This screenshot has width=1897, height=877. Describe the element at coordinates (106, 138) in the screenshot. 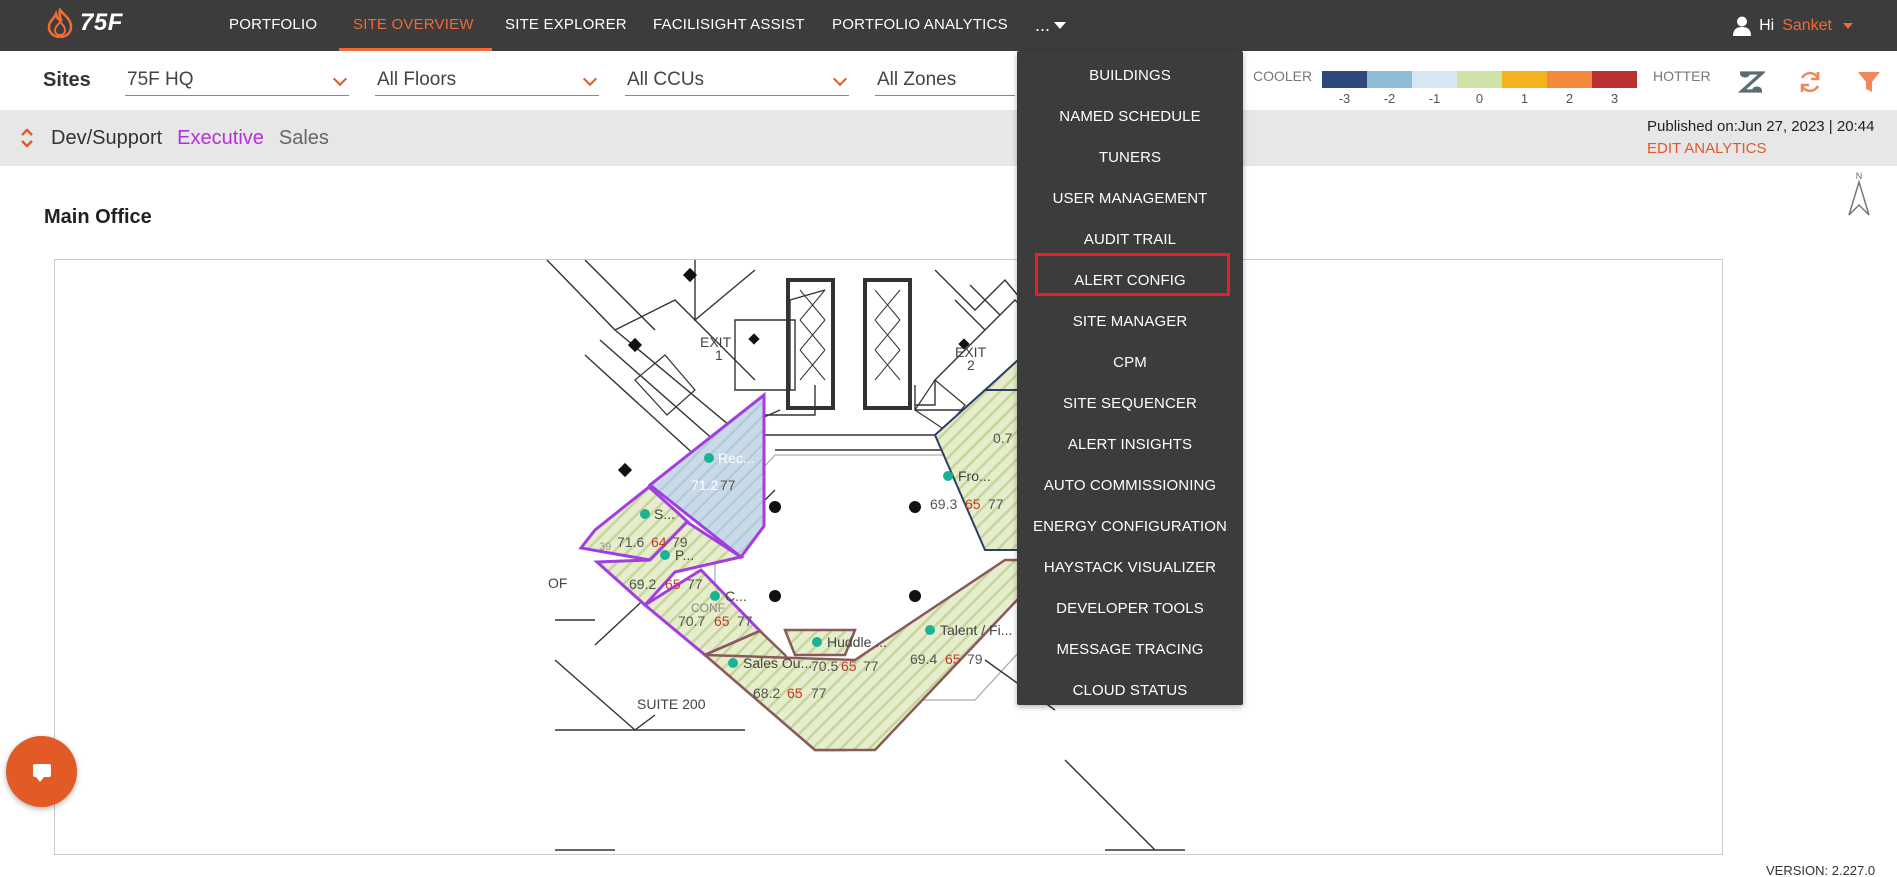

I see `tab-dev-support: Dev/Support` at that location.